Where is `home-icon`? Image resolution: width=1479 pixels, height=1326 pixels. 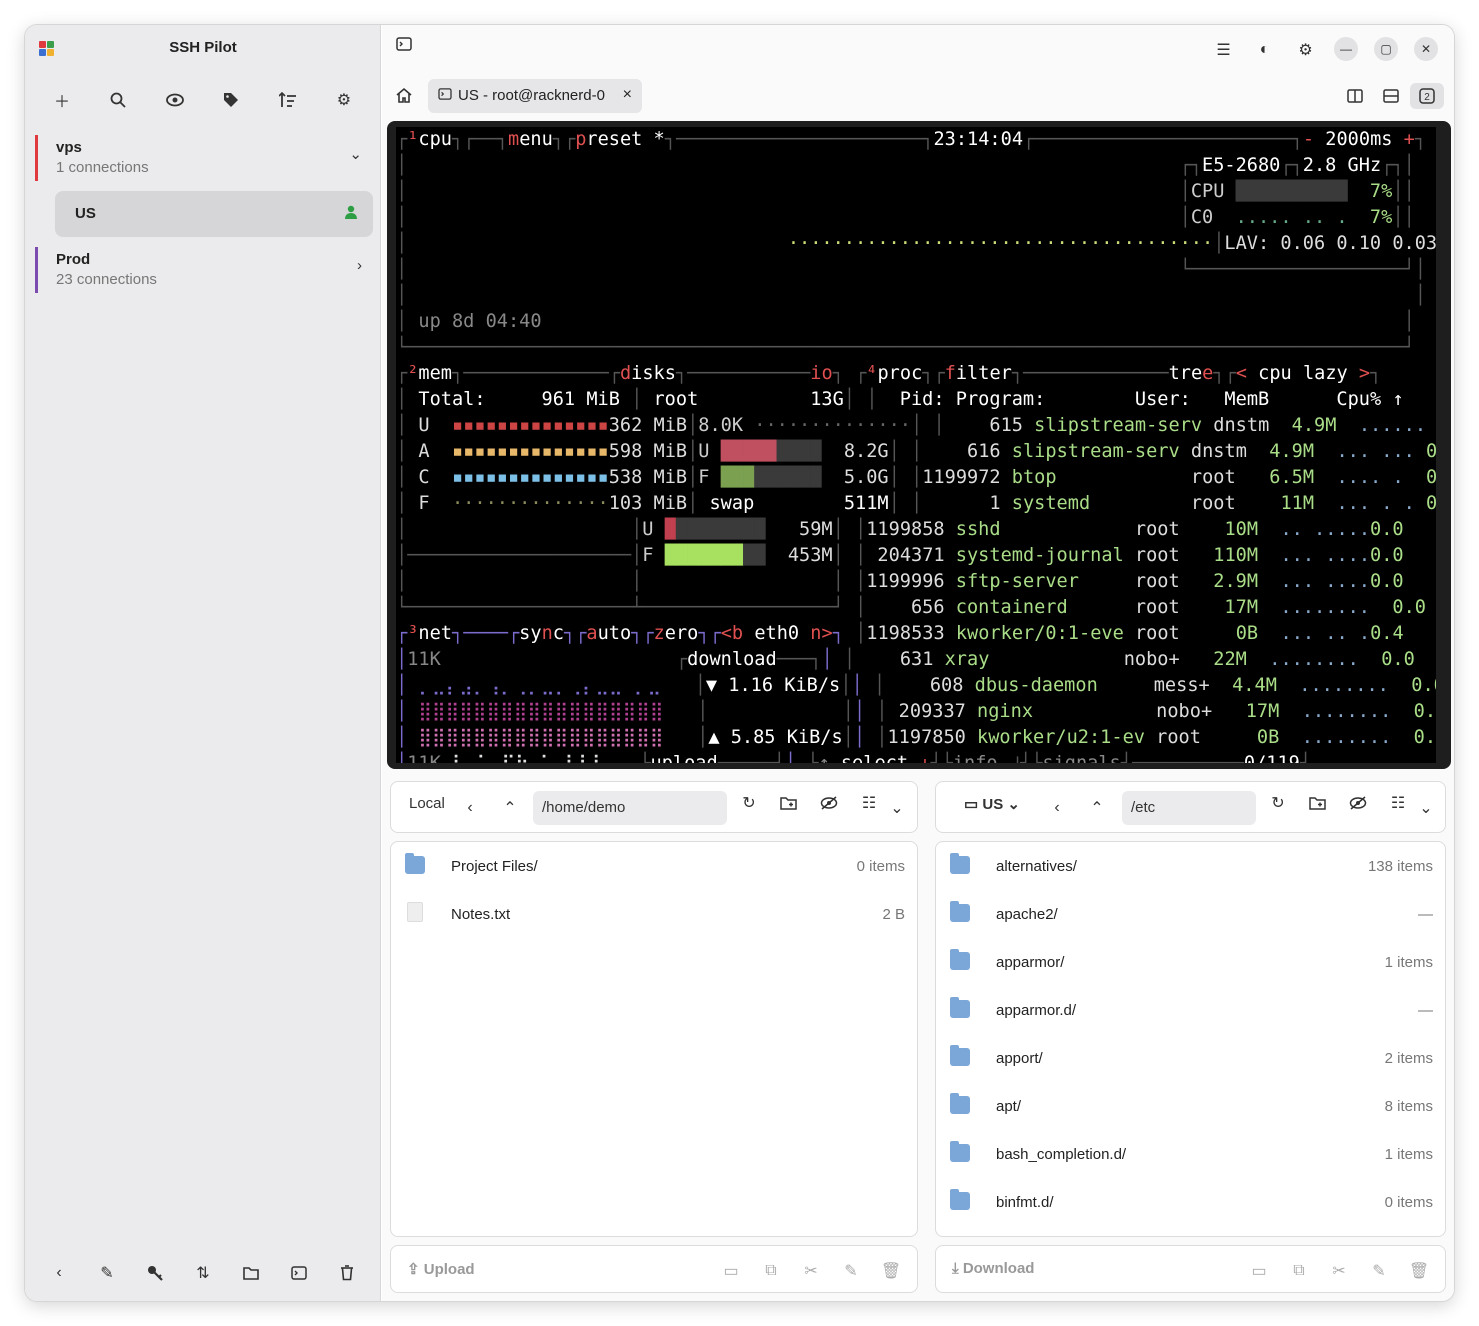
home-icon is located at coordinates (404, 97).